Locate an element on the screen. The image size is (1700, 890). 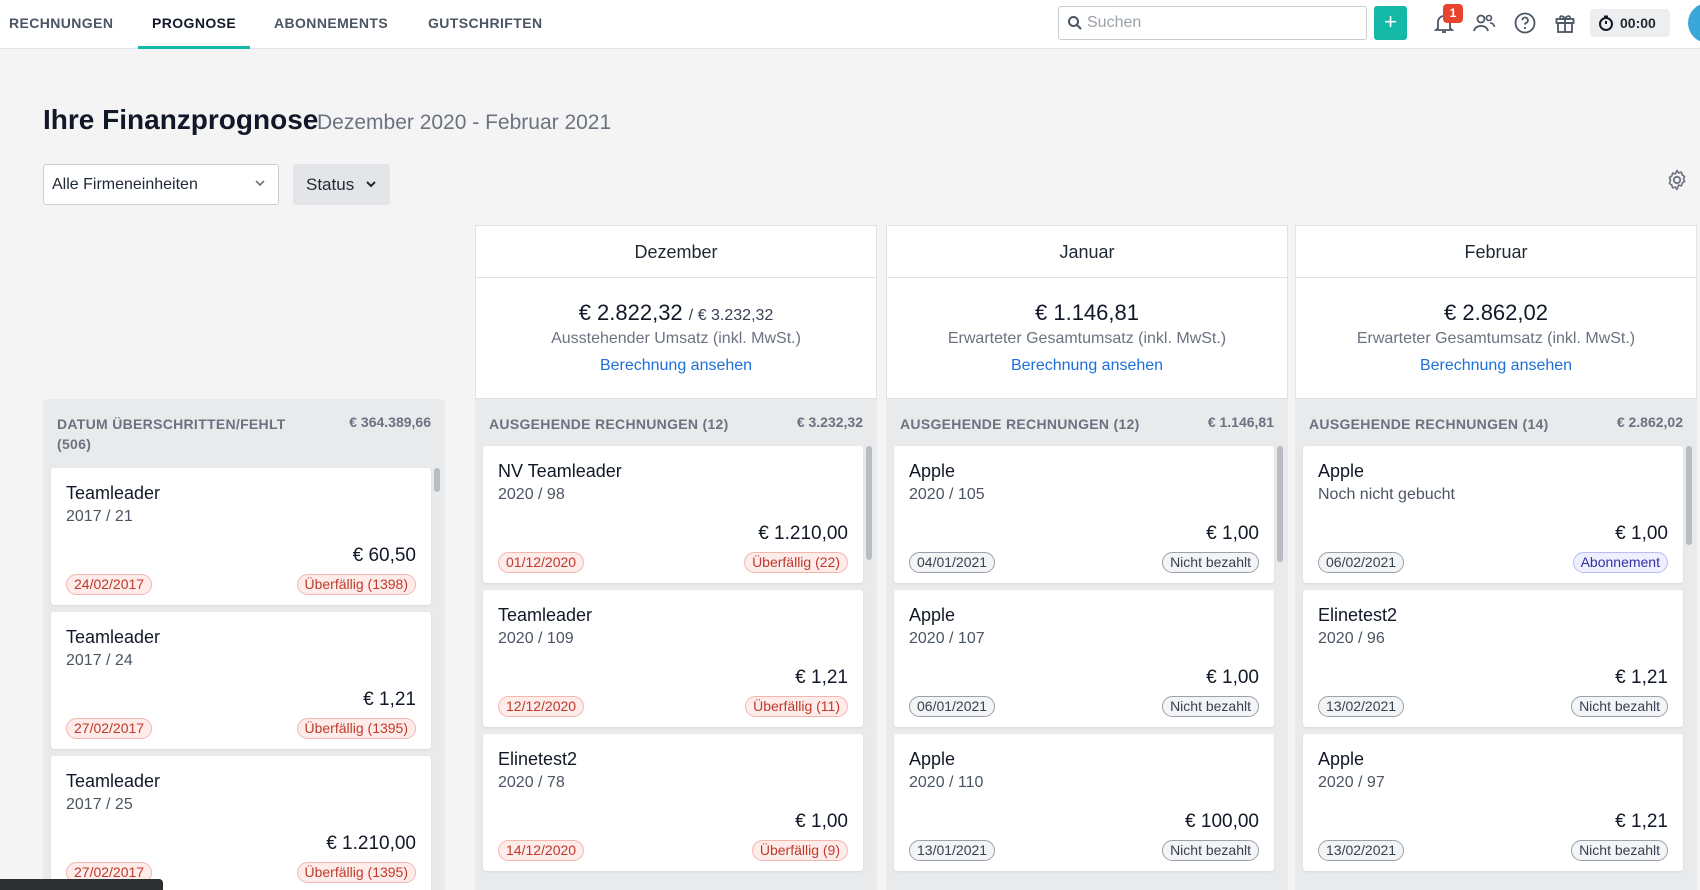
invoice-amount: € 60,50 is located at coordinates (384, 555).